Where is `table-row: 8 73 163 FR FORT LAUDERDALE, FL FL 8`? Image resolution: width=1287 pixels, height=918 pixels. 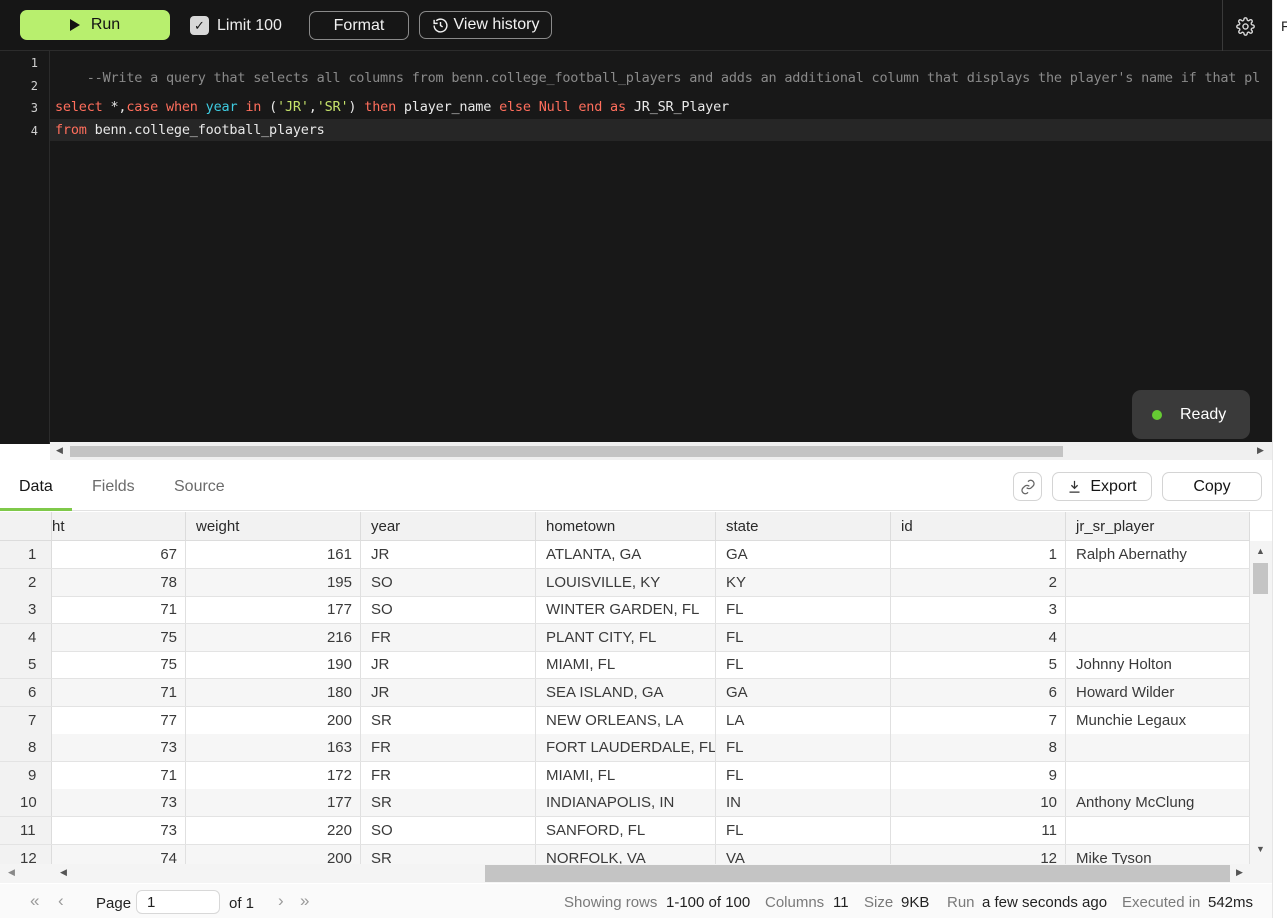
table-row: 8 73 163 FR FORT LAUDERDALE, FL FL 8 is located at coordinates (625, 748).